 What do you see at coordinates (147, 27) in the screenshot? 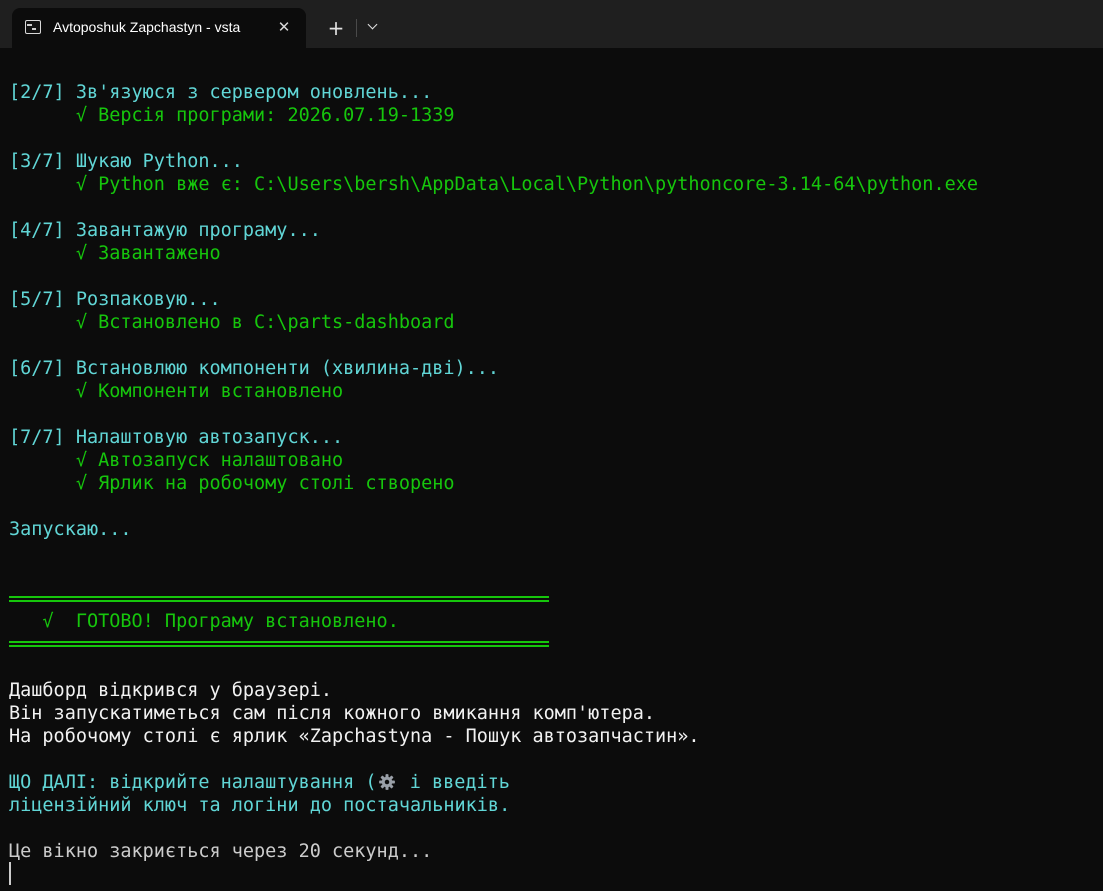
I see `tab-title: Avtoposhuk Zapchastyn - vsta` at bounding box center [147, 27].